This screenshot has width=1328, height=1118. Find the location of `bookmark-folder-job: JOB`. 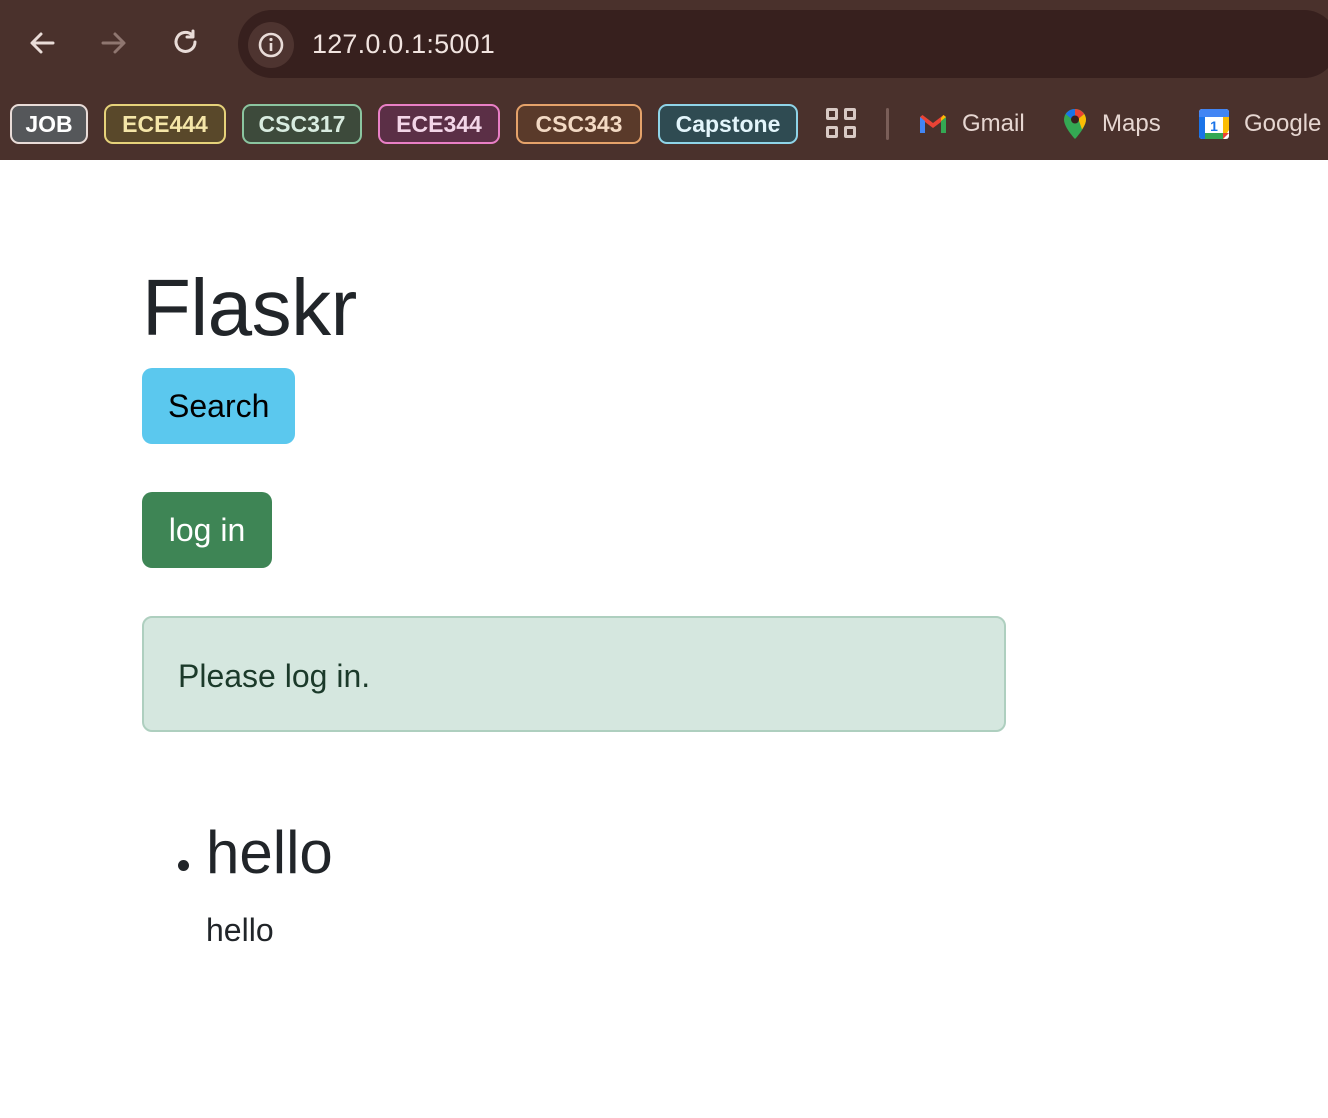

bookmark-folder-job: JOB is located at coordinates (49, 124).